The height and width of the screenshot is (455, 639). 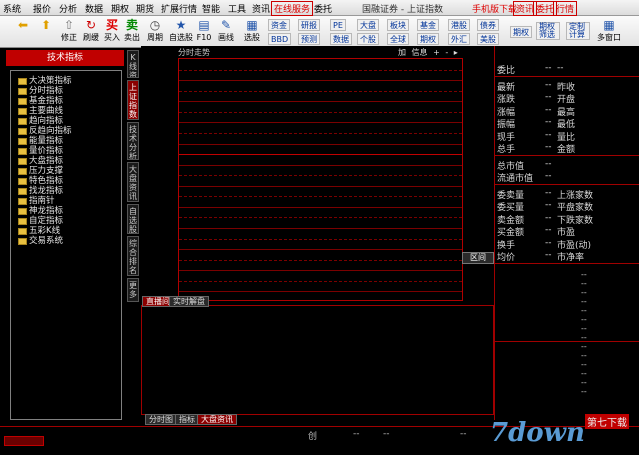 I want to click on menu-analysis: 分析, so click(x=68, y=8).